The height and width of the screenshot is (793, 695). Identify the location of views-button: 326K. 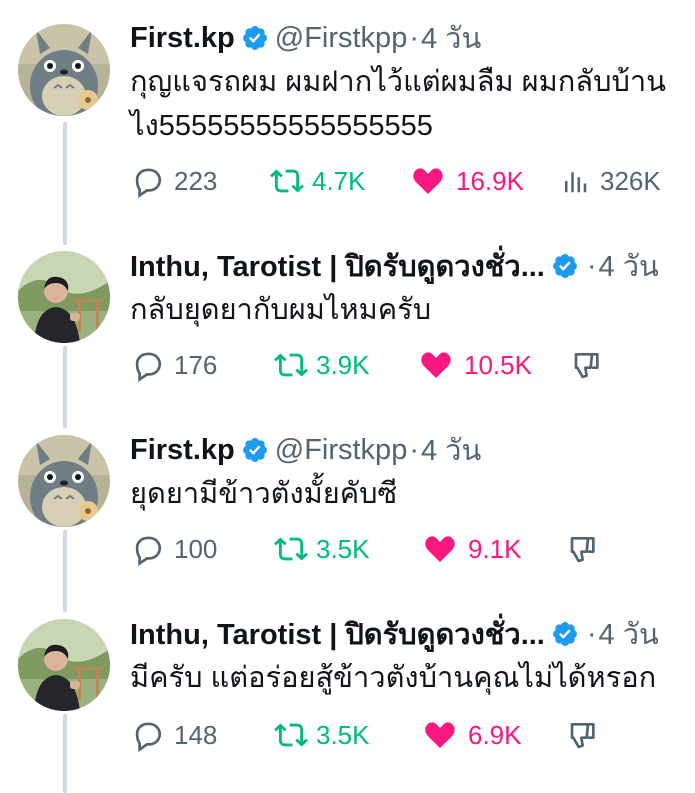
(610, 181).